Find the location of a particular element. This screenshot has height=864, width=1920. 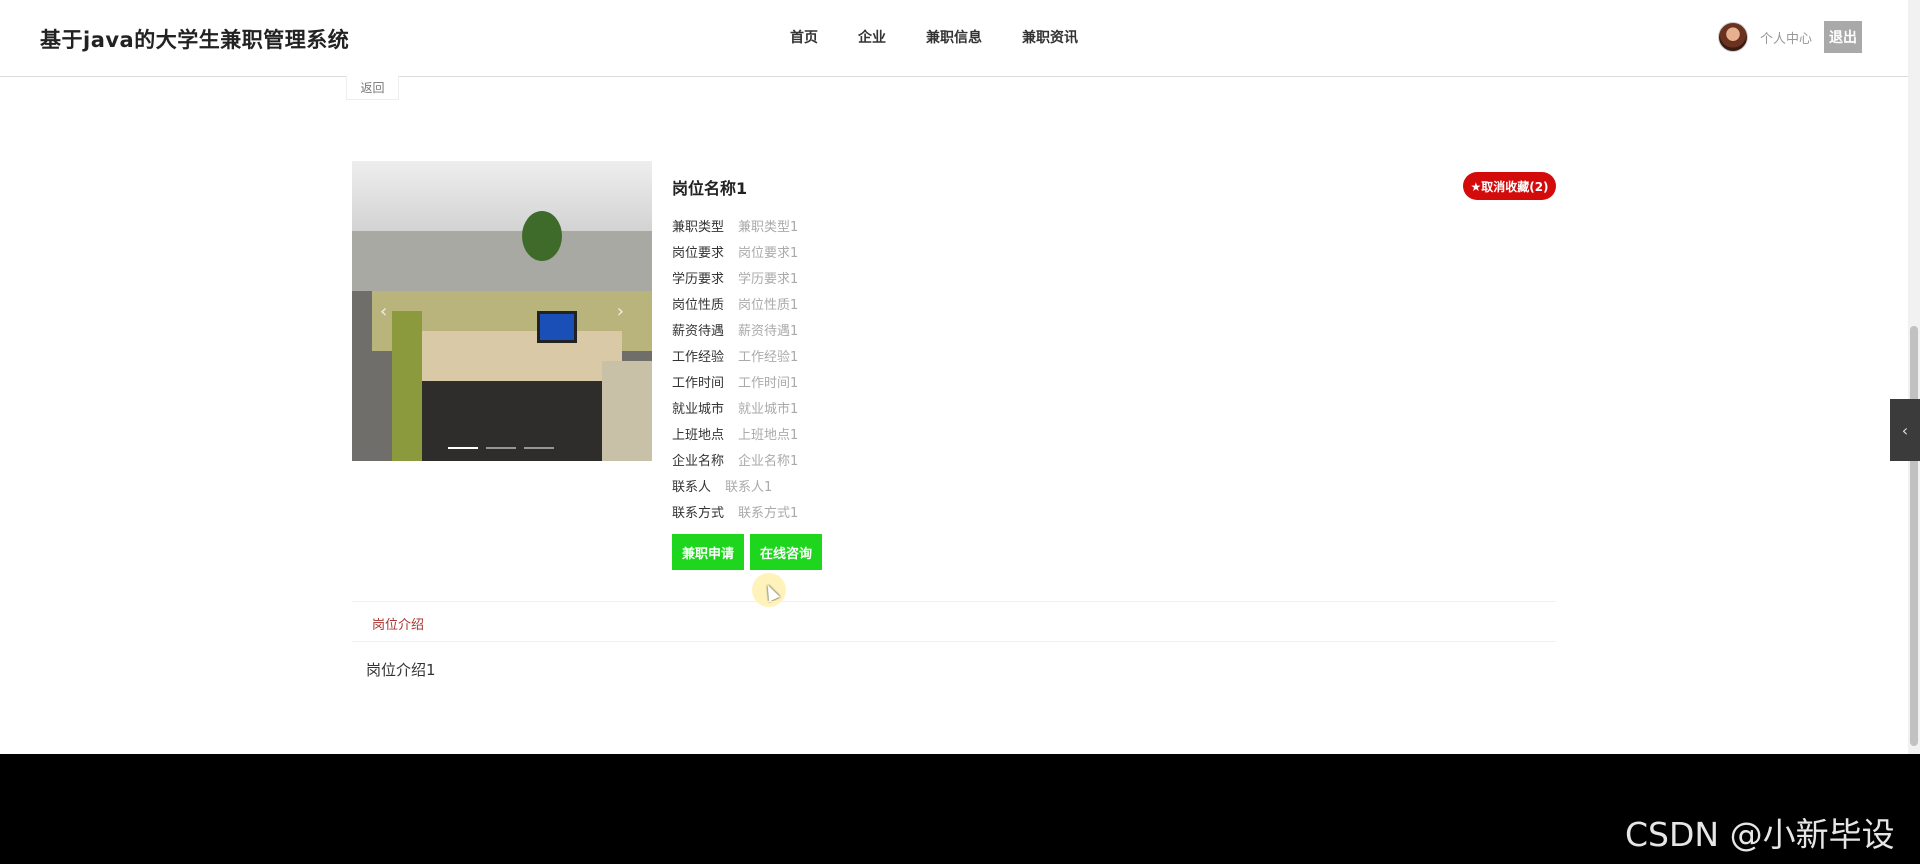

office-photo-ceiling is located at coordinates (502, 201).